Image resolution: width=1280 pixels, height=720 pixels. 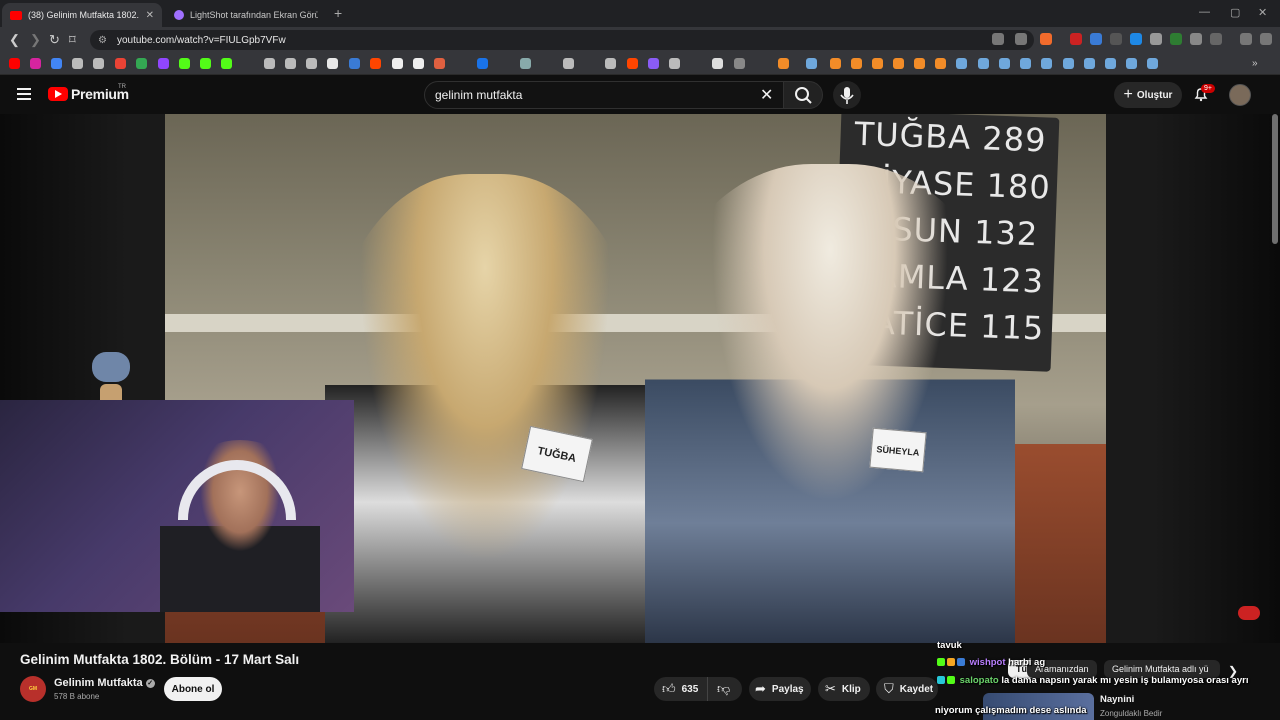 I want to click on bookmark-icon: ⌑, so click(x=72, y=40).